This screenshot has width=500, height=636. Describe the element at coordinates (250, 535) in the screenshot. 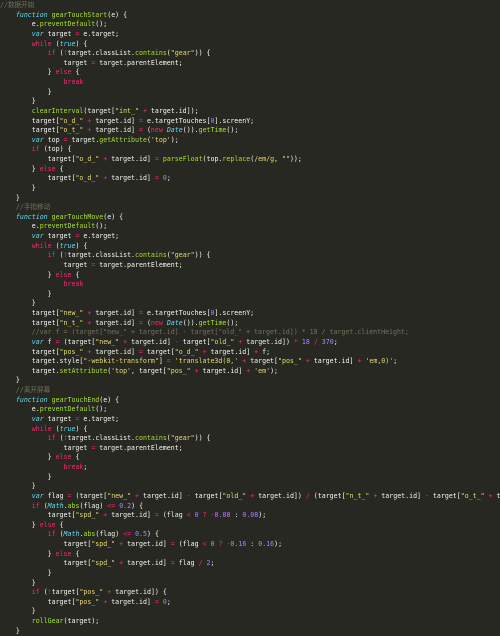

I see `code-line: if (Math.abs(flag) <= 0.5) {` at that location.